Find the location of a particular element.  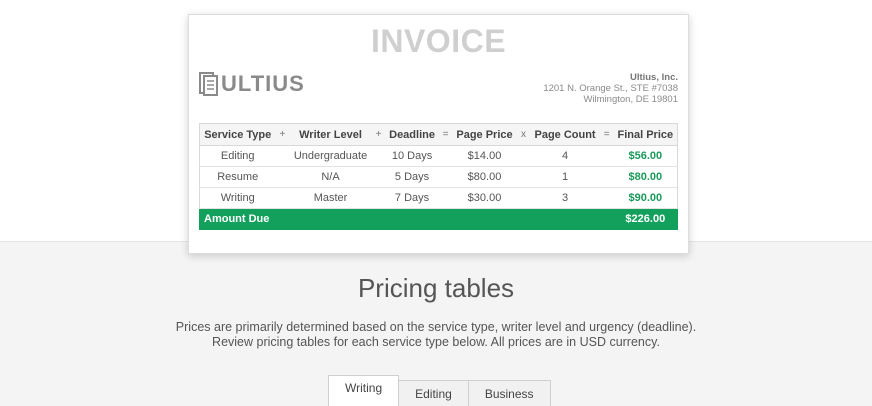

cell-service: Editing is located at coordinates (237, 156).